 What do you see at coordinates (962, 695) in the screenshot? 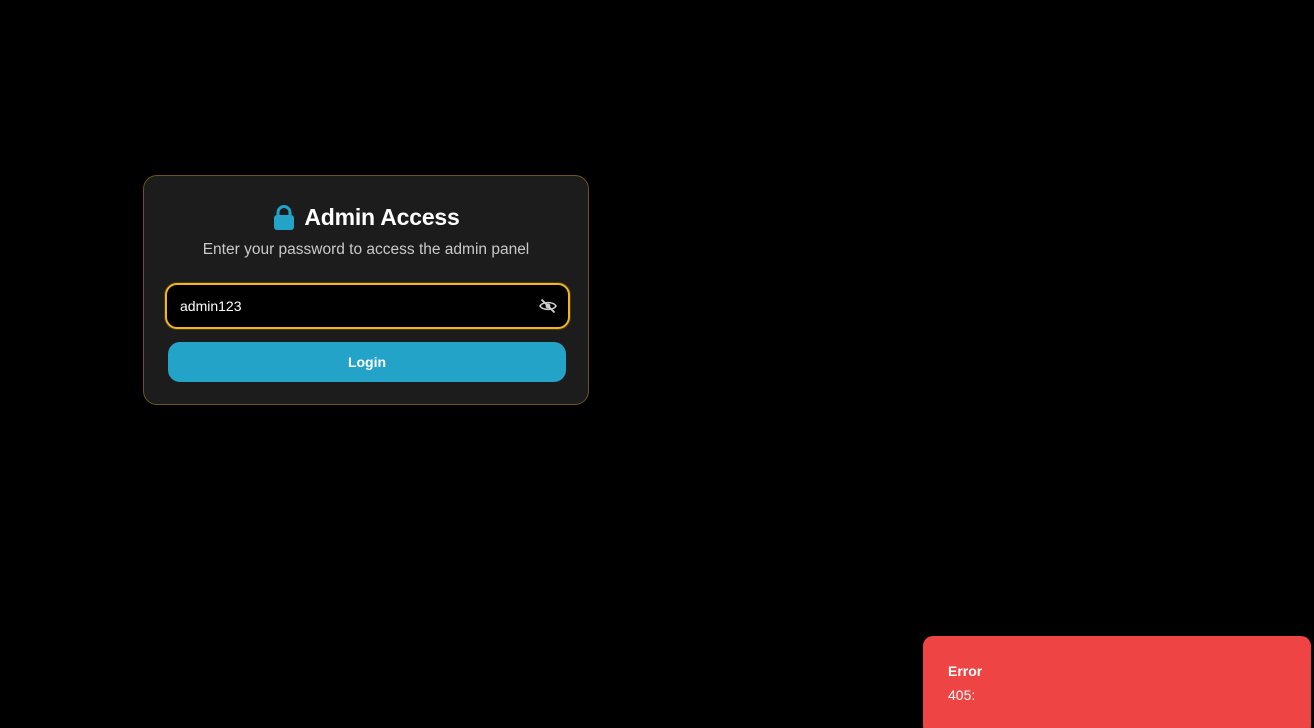
I see `toast-message: 405:` at bounding box center [962, 695].